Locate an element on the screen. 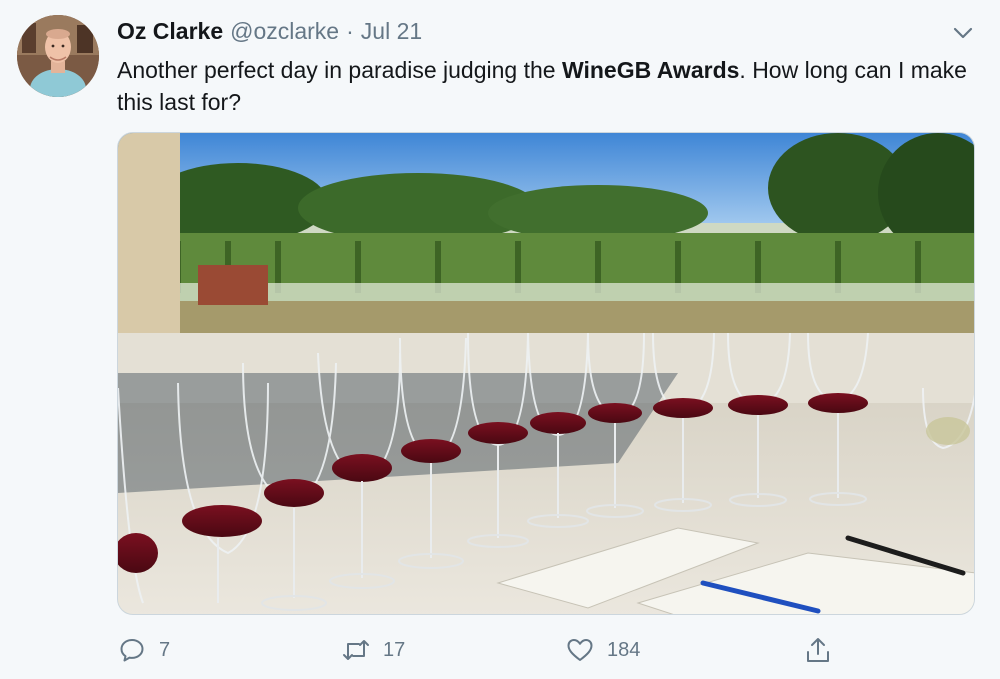  retweet-count: 17 is located at coordinates (394, 649).